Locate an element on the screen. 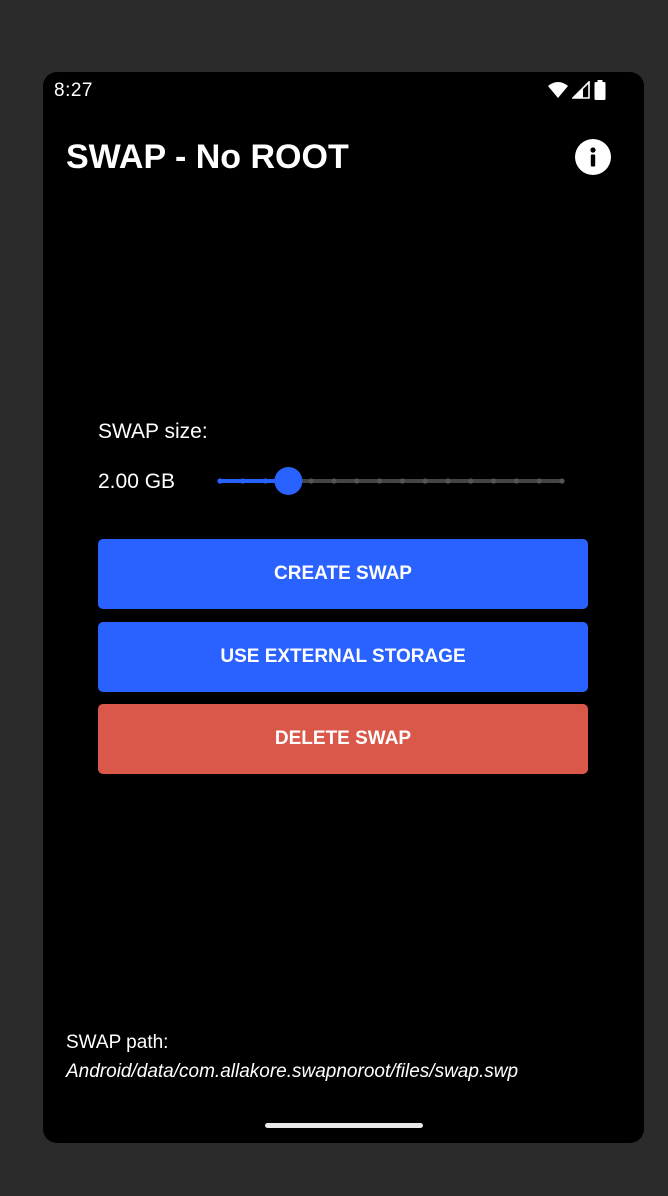  swap-size-label: SWAP size: is located at coordinates (153, 431).